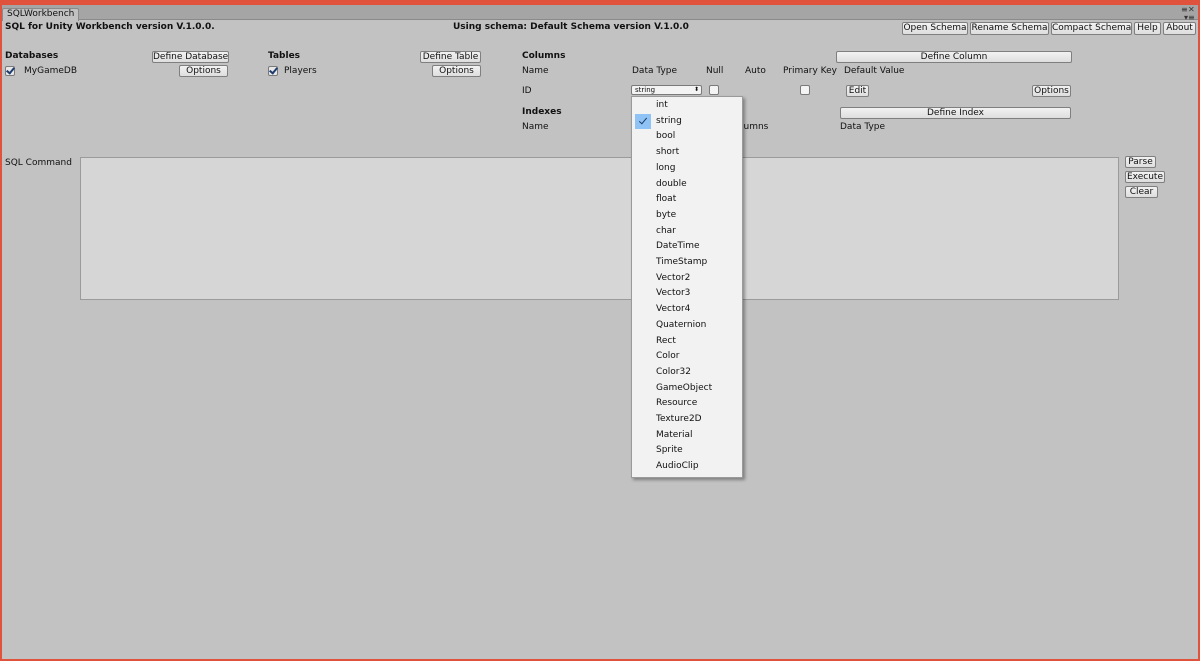 The height and width of the screenshot is (661, 1200). I want to click on execute-button: Execute, so click(1145, 177).